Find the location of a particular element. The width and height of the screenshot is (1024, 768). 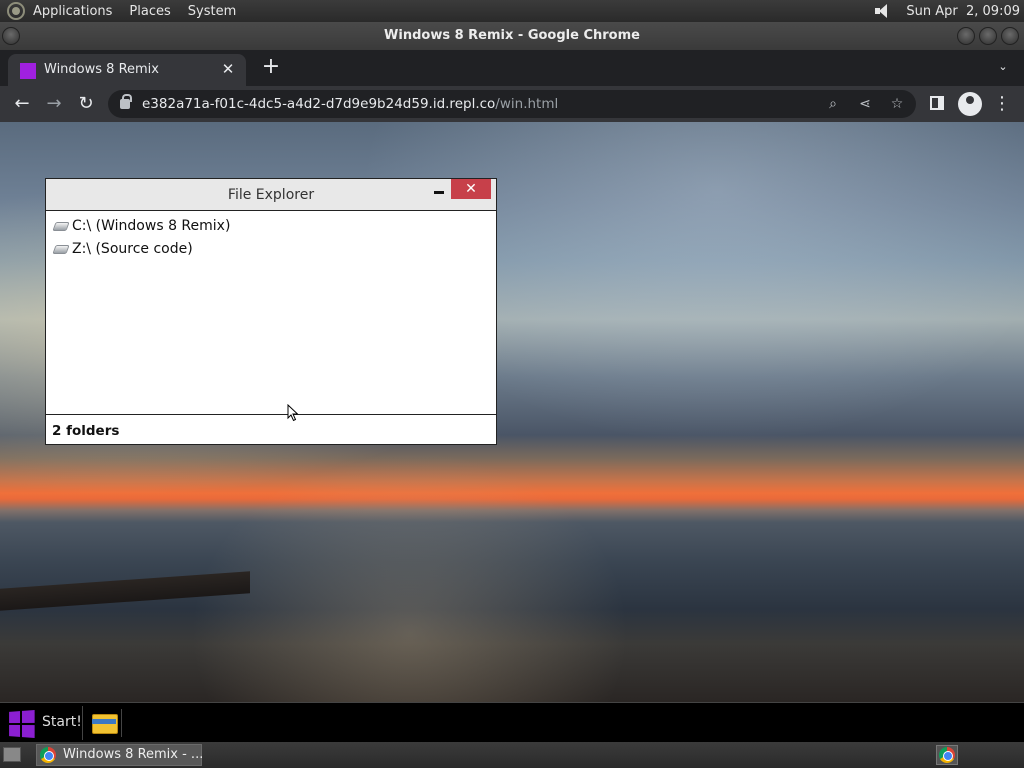

windows-logo-icon is located at coordinates (22, 724).